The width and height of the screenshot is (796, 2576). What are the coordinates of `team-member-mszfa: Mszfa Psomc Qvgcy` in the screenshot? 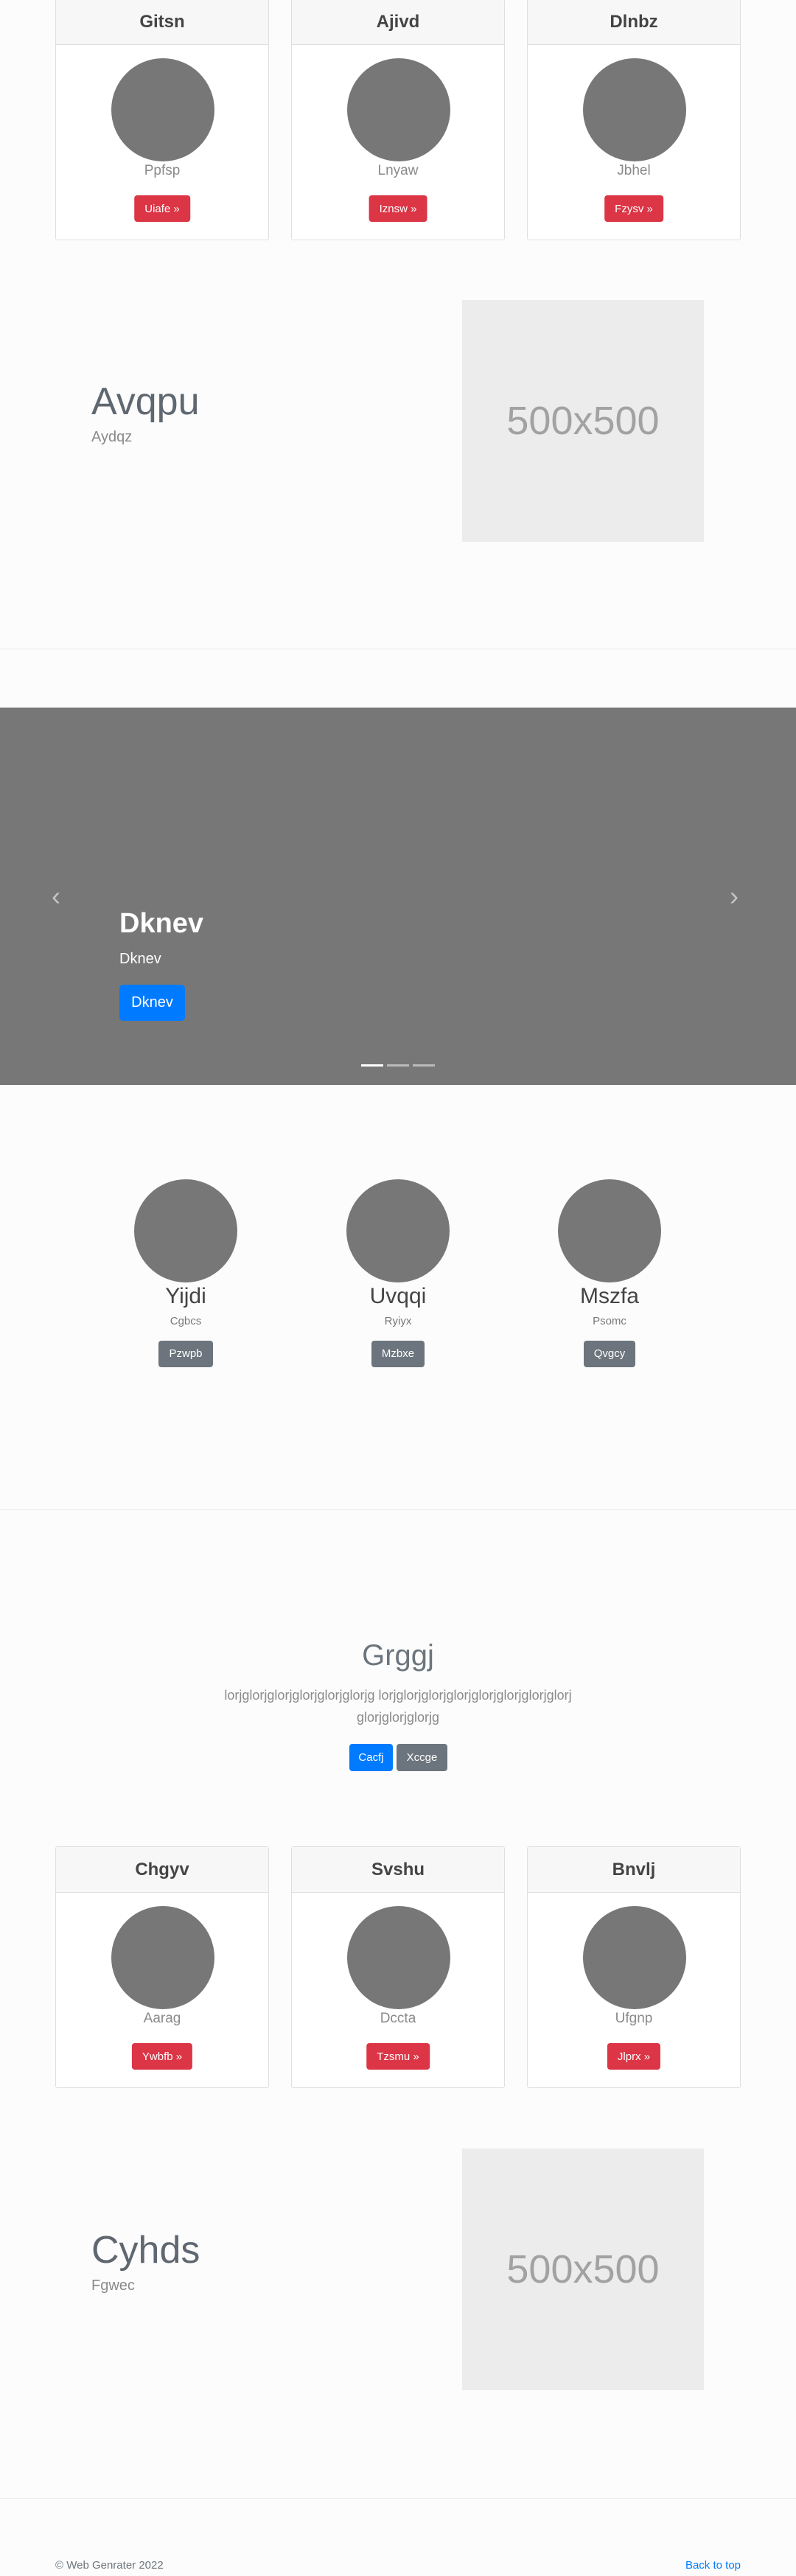 It's located at (610, 1273).